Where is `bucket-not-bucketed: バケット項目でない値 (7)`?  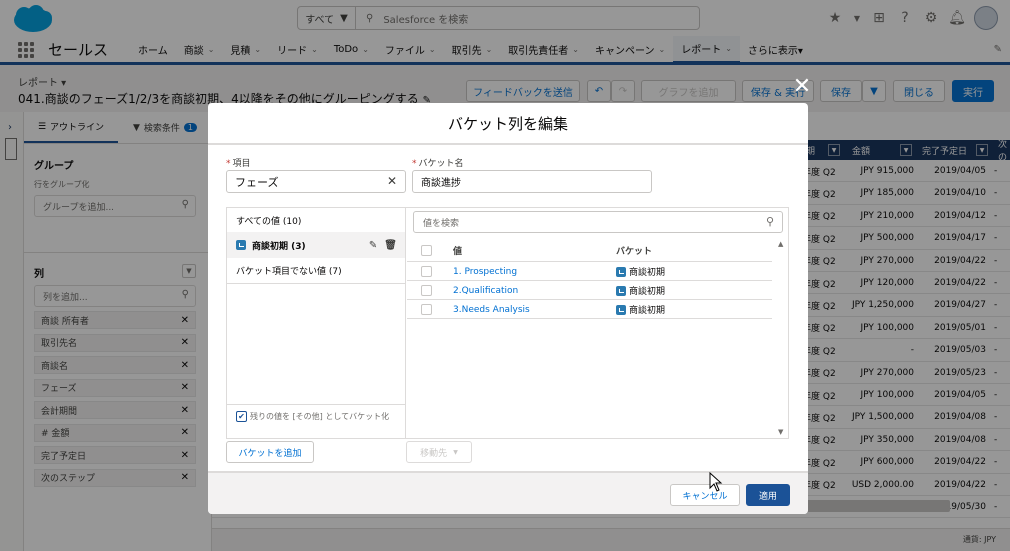
bucket-not-bucketed: バケット項目でない値 (7) is located at coordinates (316, 271).